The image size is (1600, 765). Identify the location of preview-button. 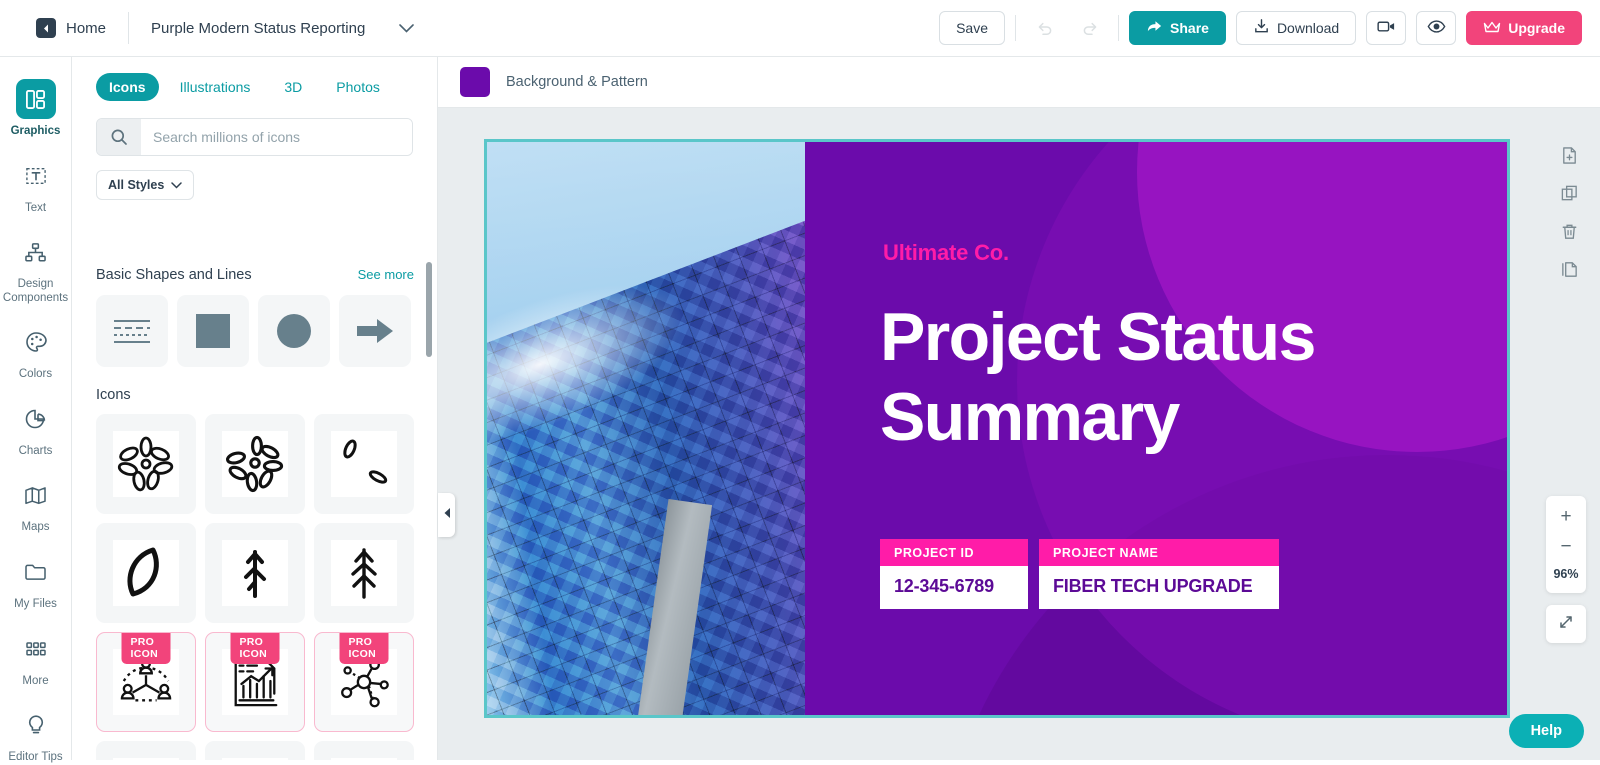
(1436, 28).